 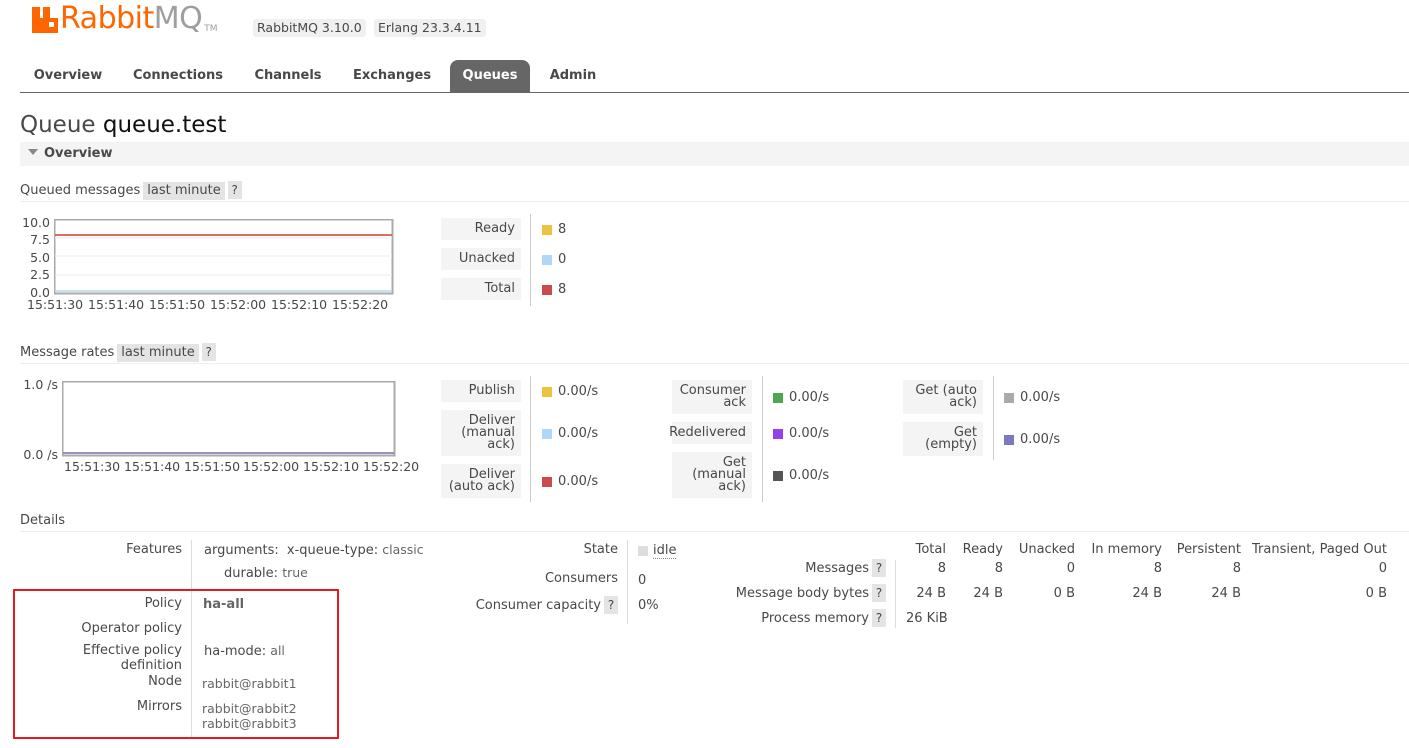 What do you see at coordinates (58, 125) in the screenshot?
I see `page-title-prefix: Queue` at bounding box center [58, 125].